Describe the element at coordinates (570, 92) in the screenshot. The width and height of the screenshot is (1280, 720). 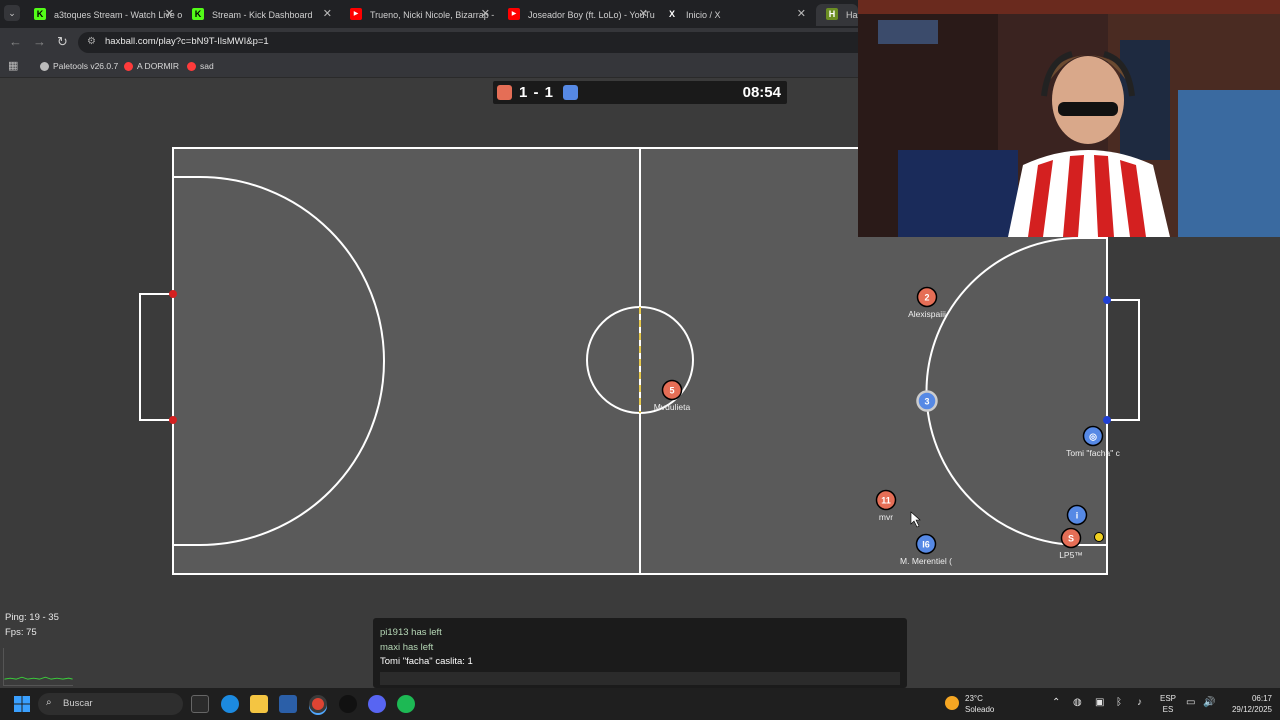
I see `blue-team-swatch` at that location.